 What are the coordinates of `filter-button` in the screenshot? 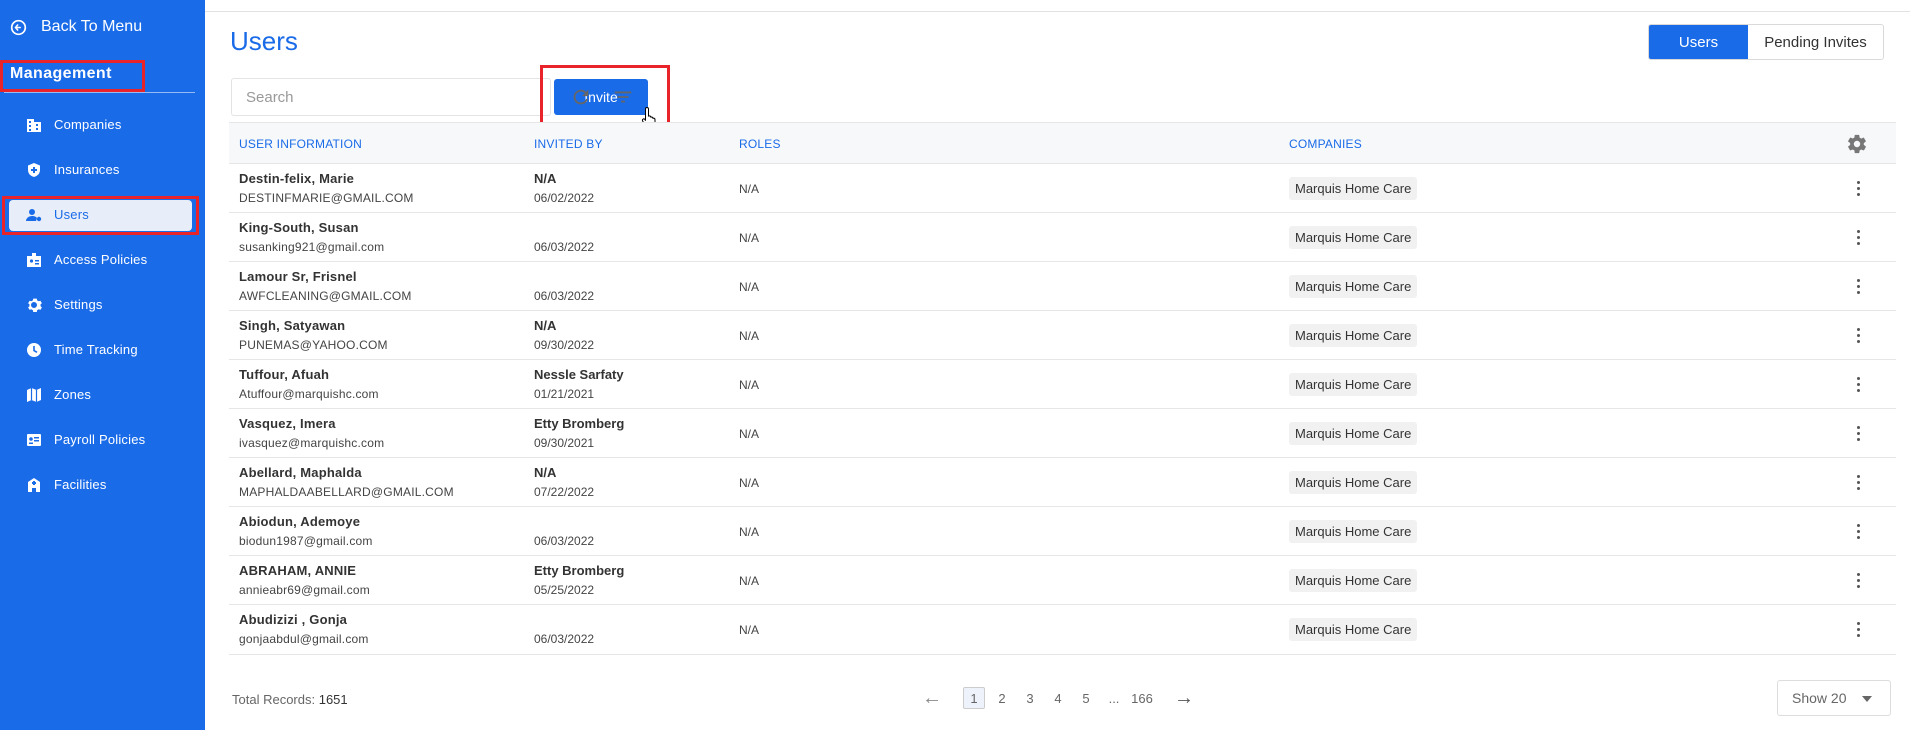 It's located at (623, 97).